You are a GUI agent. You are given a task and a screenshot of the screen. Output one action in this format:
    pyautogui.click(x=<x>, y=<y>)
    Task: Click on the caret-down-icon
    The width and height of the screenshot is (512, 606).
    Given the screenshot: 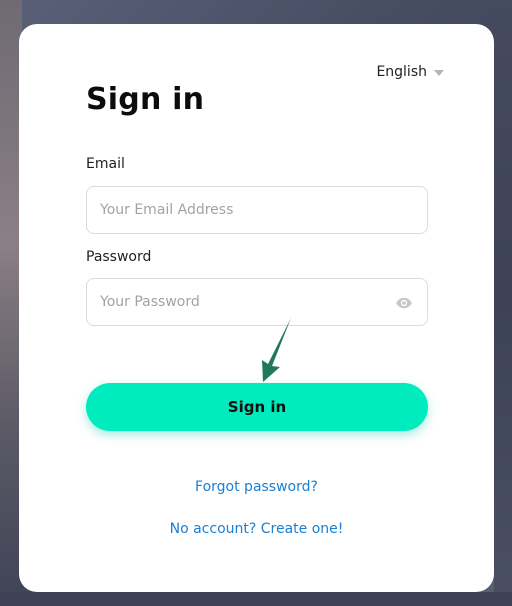 What is the action you would take?
    pyautogui.click(x=439, y=72)
    